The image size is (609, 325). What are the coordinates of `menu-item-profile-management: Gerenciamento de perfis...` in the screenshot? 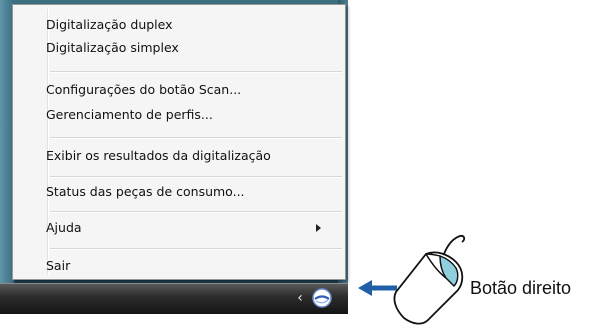 It's located at (129, 115).